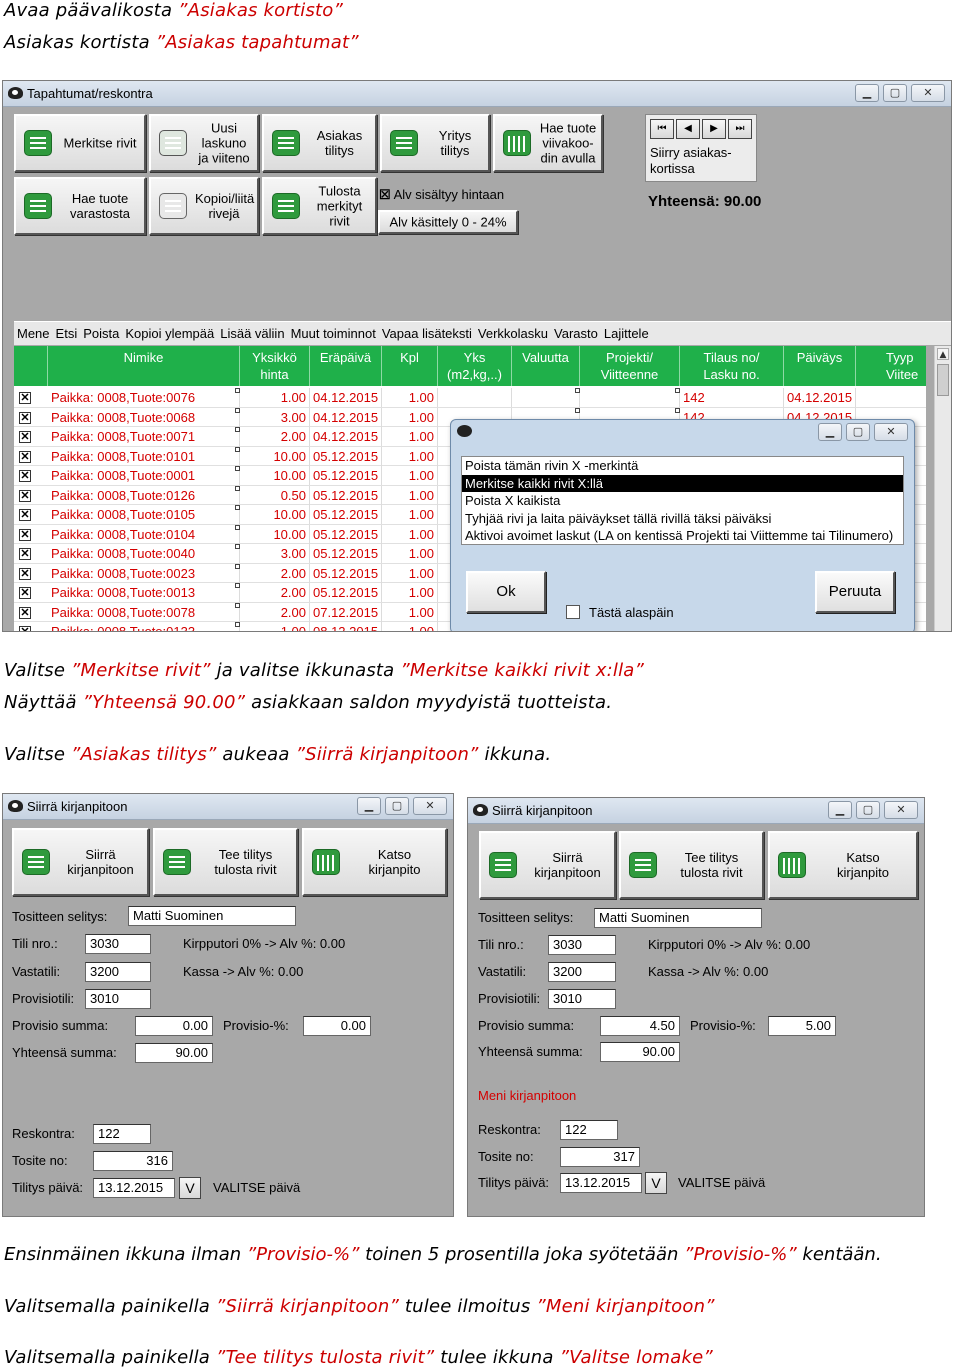 The height and width of the screenshot is (1371, 960). What do you see at coordinates (101, 333) in the screenshot?
I see `menu-poista: Poista` at bounding box center [101, 333].